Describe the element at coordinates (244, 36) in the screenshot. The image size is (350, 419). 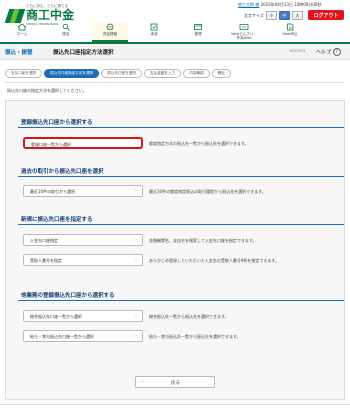
I see `nav-densai-label: Webでんさい・ 外為Web` at that location.